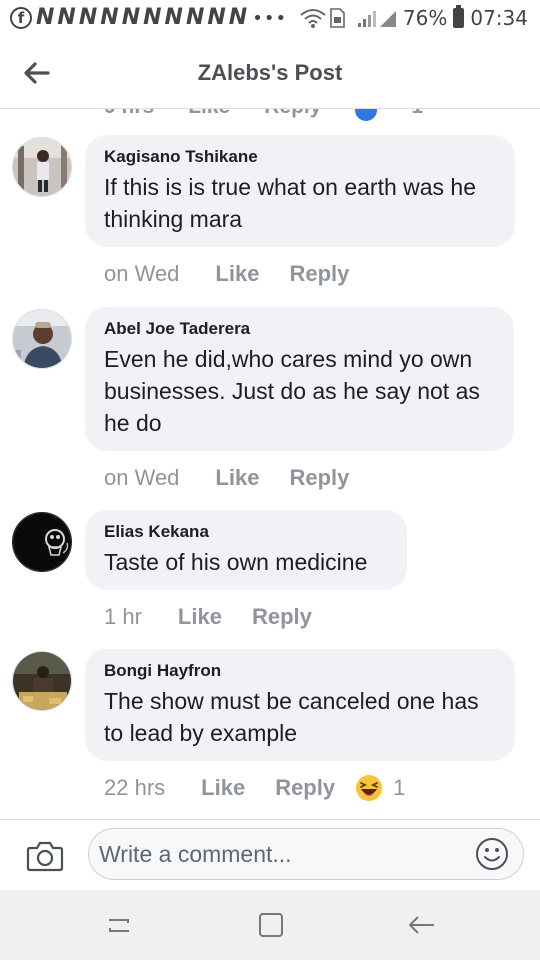 This screenshot has height=960, width=540. I want to click on battery-percentage: 76%, so click(425, 18).